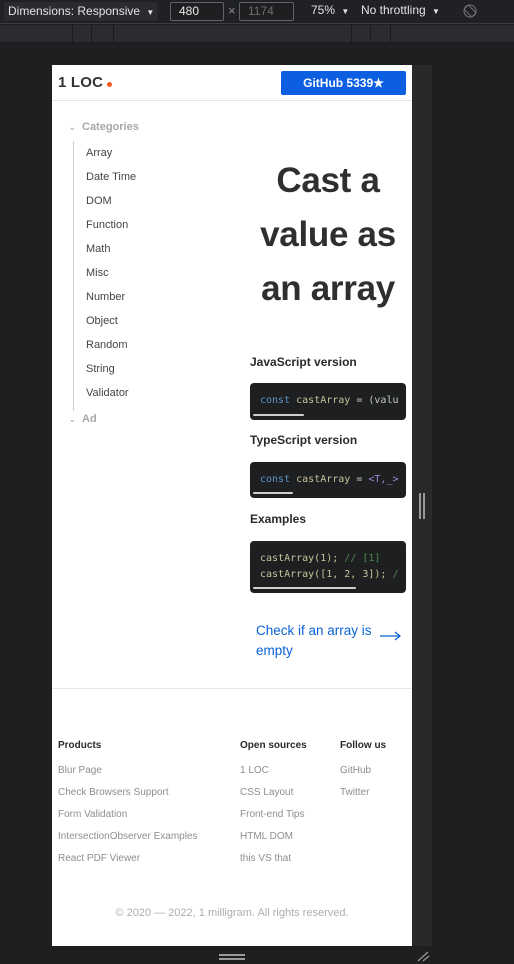  What do you see at coordinates (359, 479) in the screenshot?
I see `code-operator: =` at bounding box center [359, 479].